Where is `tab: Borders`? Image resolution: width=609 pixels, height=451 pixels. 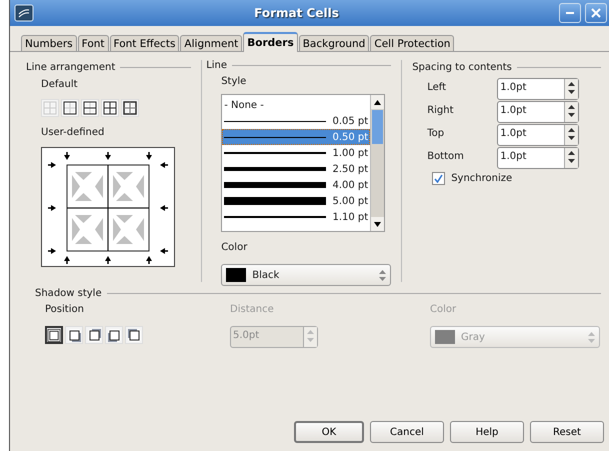
tab: Borders is located at coordinates (270, 42).